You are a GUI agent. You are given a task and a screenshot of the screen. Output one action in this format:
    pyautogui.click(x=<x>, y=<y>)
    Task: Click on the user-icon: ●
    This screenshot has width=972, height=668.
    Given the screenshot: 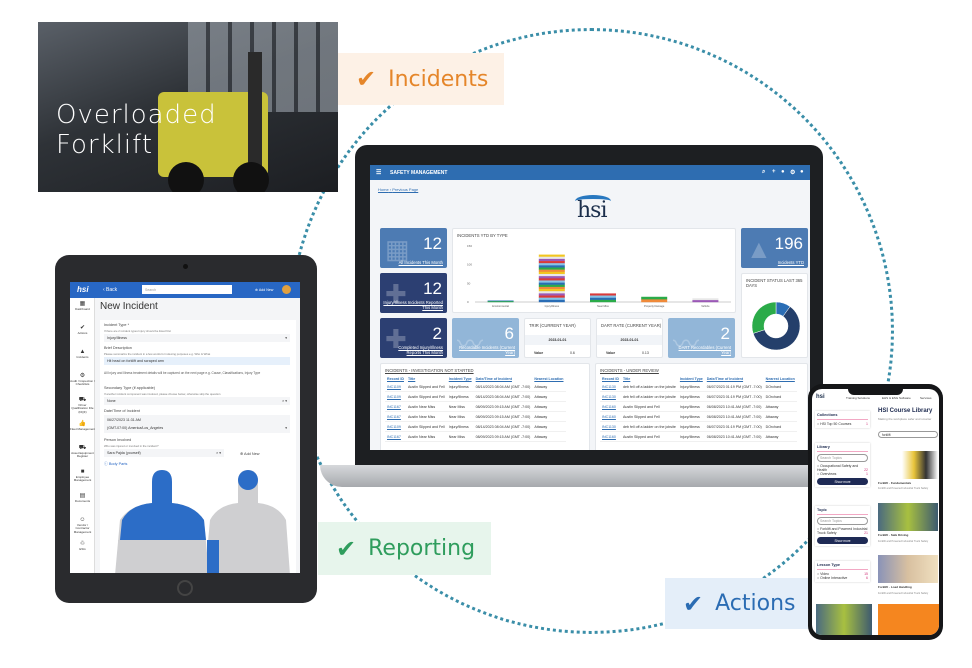 What is the action you would take?
    pyautogui.click(x=802, y=172)
    